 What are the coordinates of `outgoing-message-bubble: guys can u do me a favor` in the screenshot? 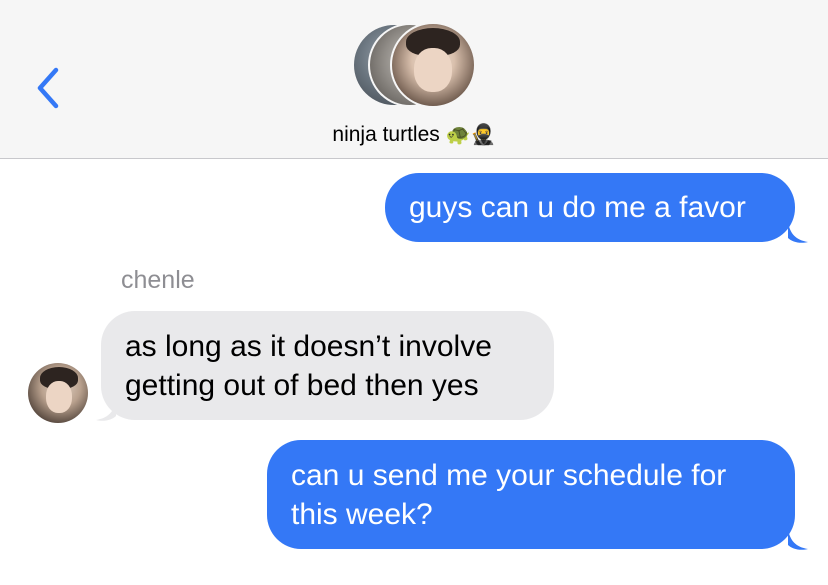 It's located at (590, 207).